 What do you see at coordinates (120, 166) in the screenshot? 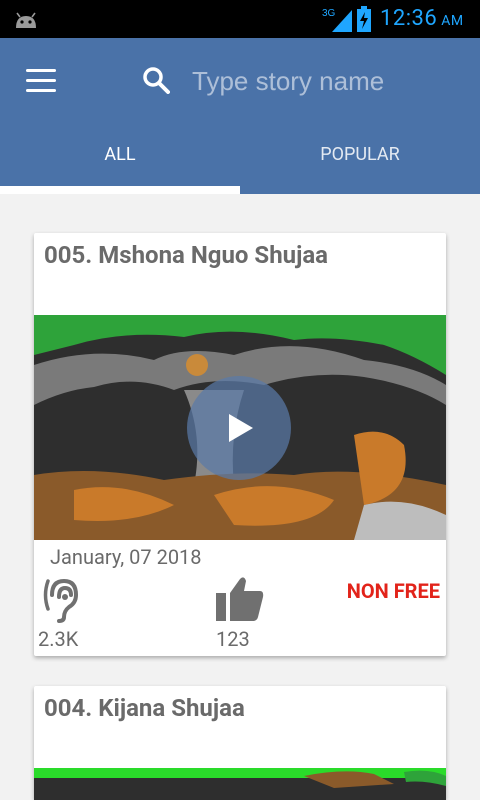
I see `tab-all: ALL` at bounding box center [120, 166].